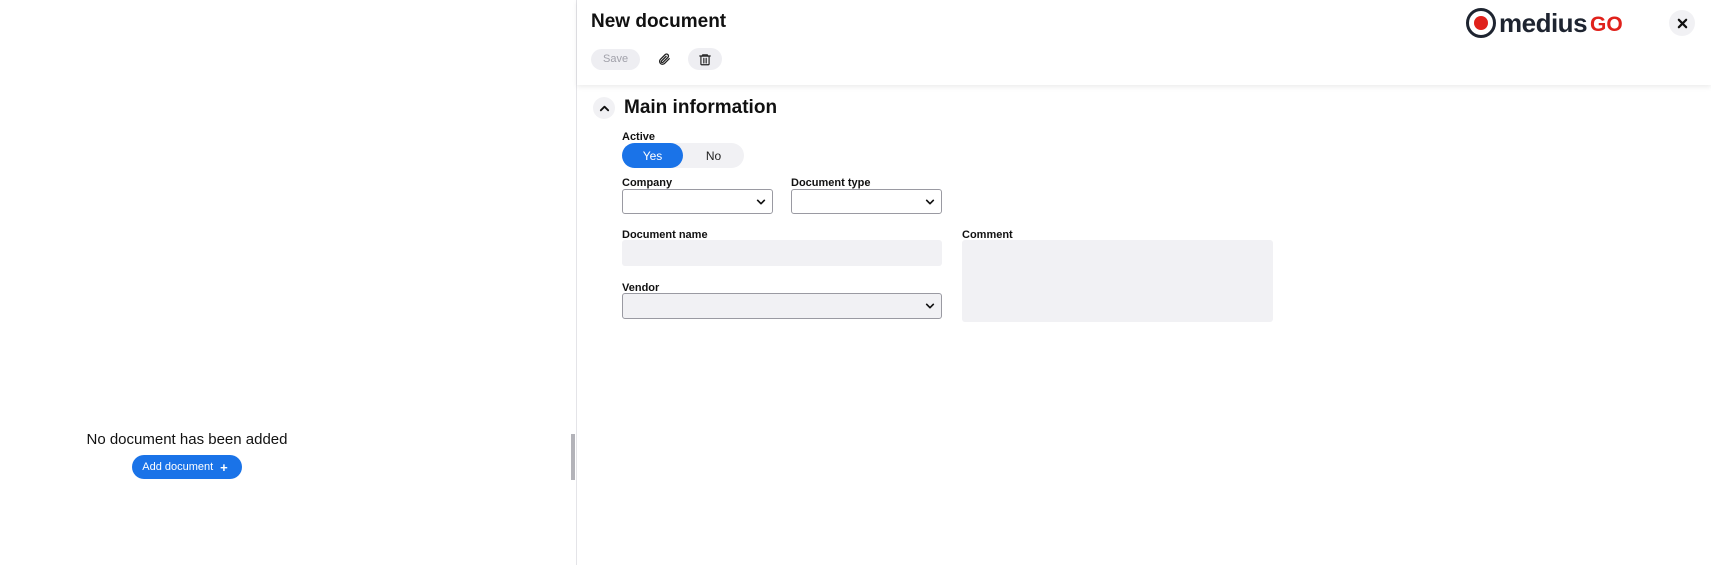  I want to click on delete-button, so click(705, 59).